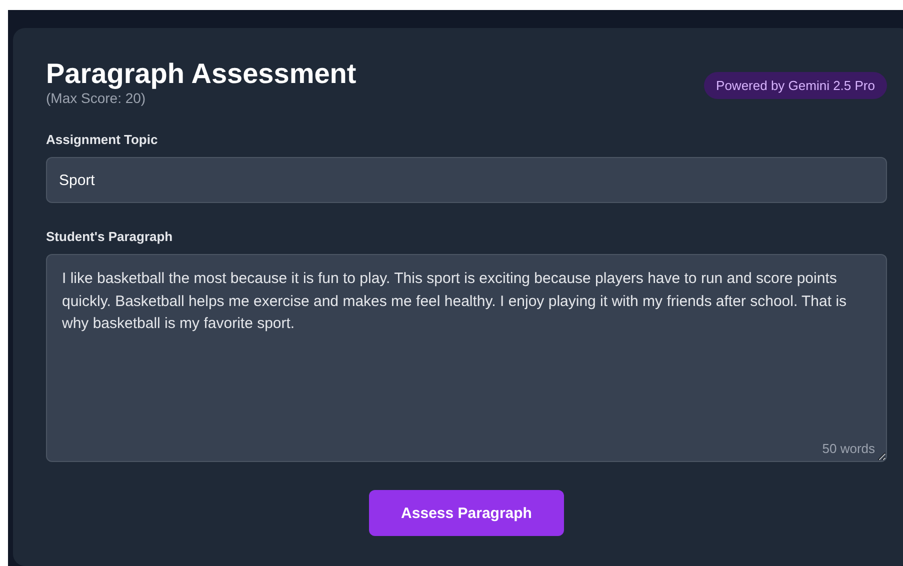 The image size is (903, 566). I want to click on word-count: 50 words, so click(848, 448).